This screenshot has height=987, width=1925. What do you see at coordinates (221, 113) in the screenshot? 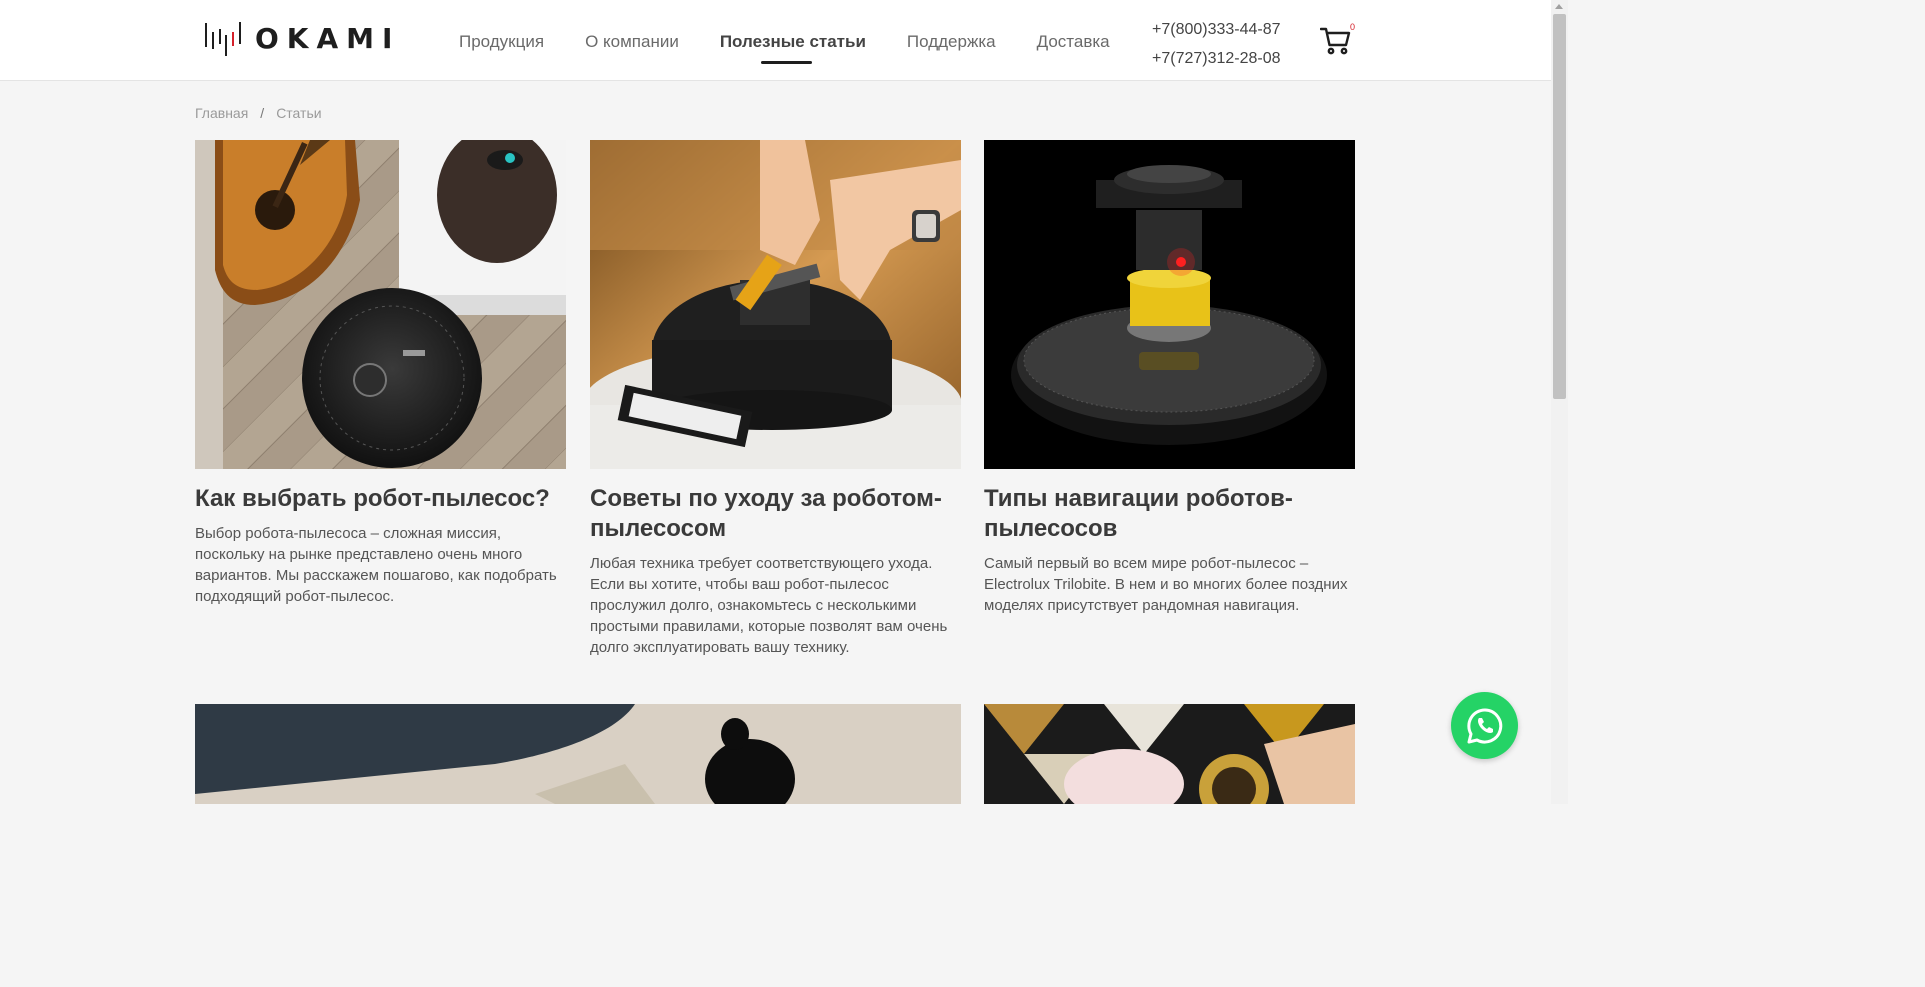
I see `breadcrumb-home-link: Главная` at bounding box center [221, 113].